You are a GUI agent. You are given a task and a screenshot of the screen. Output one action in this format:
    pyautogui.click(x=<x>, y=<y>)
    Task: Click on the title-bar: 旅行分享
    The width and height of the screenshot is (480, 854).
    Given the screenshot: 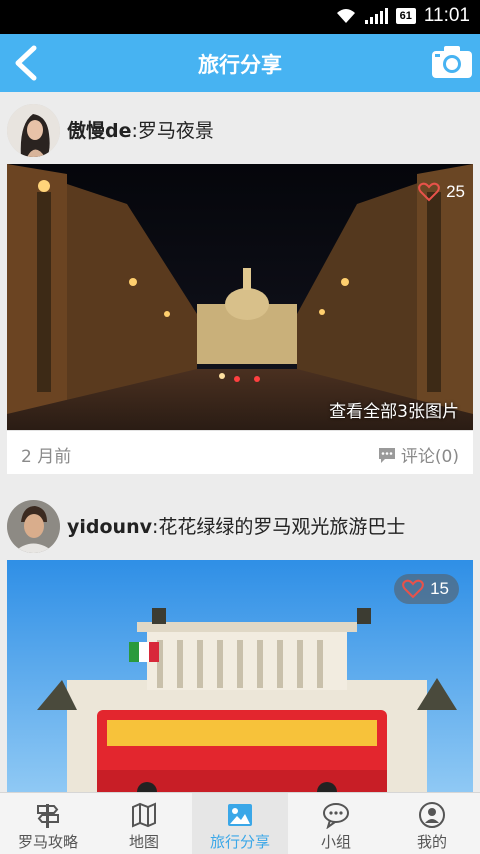 What is the action you would take?
    pyautogui.click(x=240, y=63)
    